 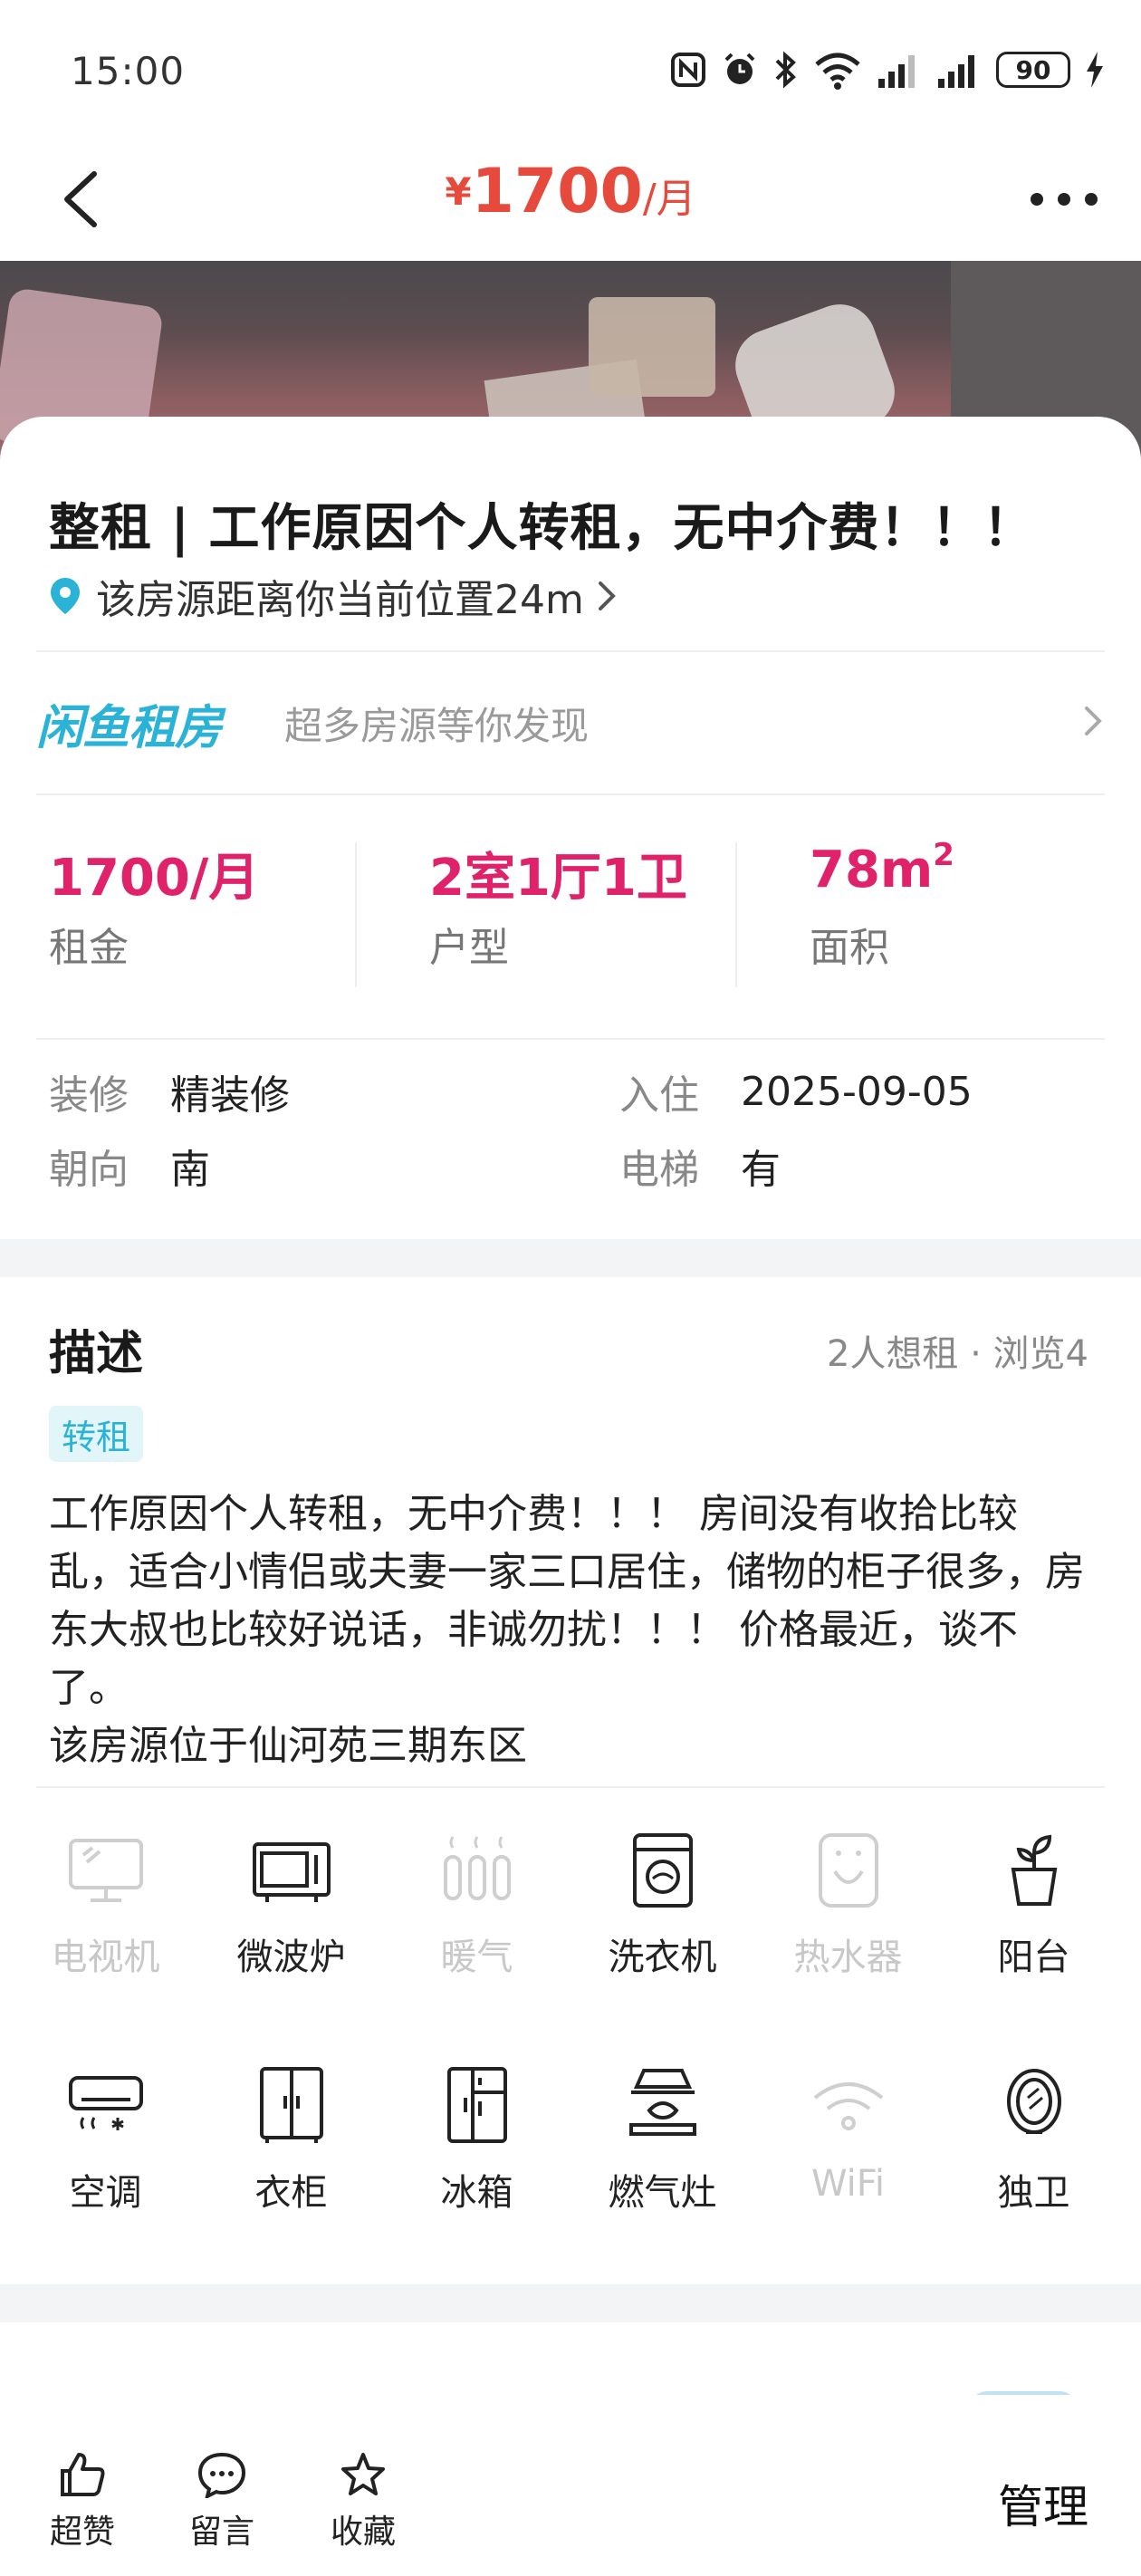 I want to click on stat-layout: 2室1厅1卫 户型, so click(x=589, y=901).